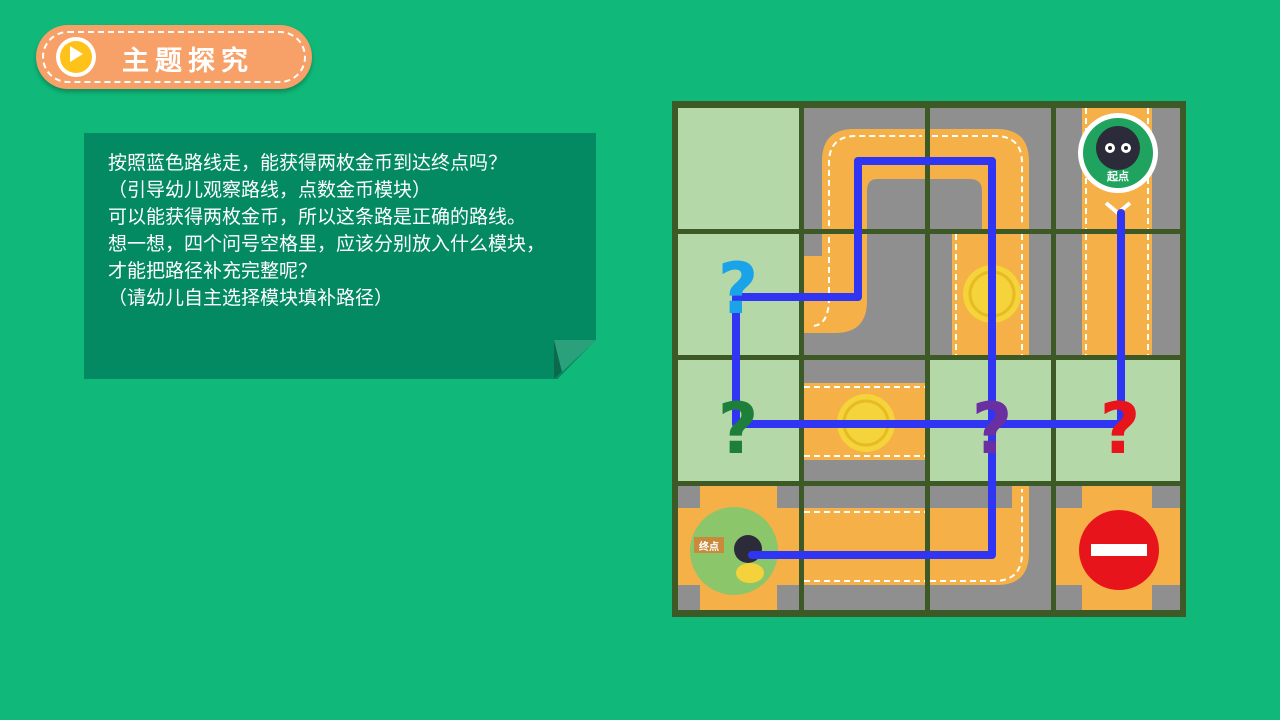  What do you see at coordinates (738, 548) in the screenshot?
I see `tile-end: 终点` at bounding box center [738, 548].